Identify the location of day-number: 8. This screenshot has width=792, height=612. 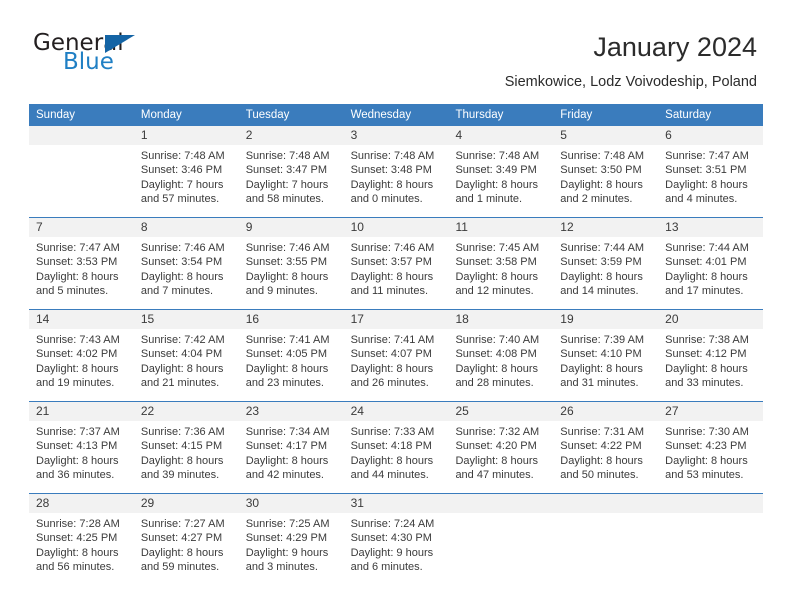
(186, 227).